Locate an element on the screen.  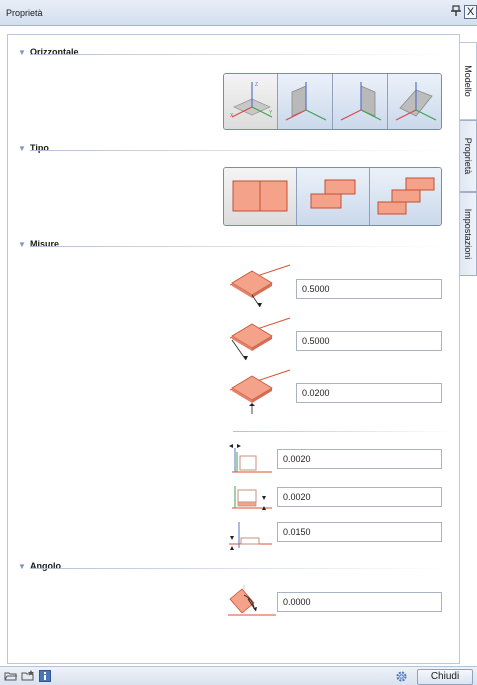
close-icon: X is located at coordinates (470, 12).